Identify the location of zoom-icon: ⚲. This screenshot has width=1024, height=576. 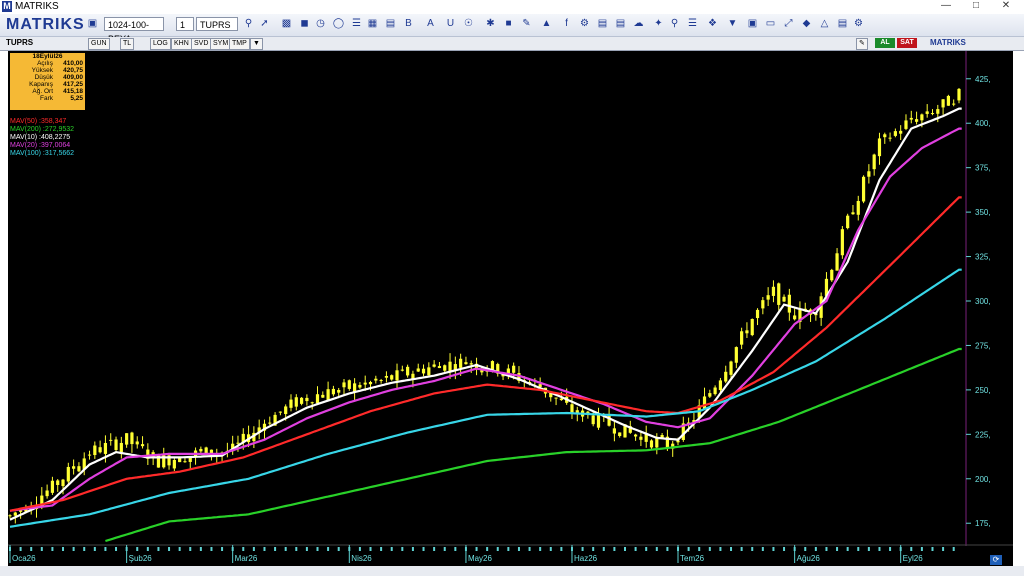
(248, 24).